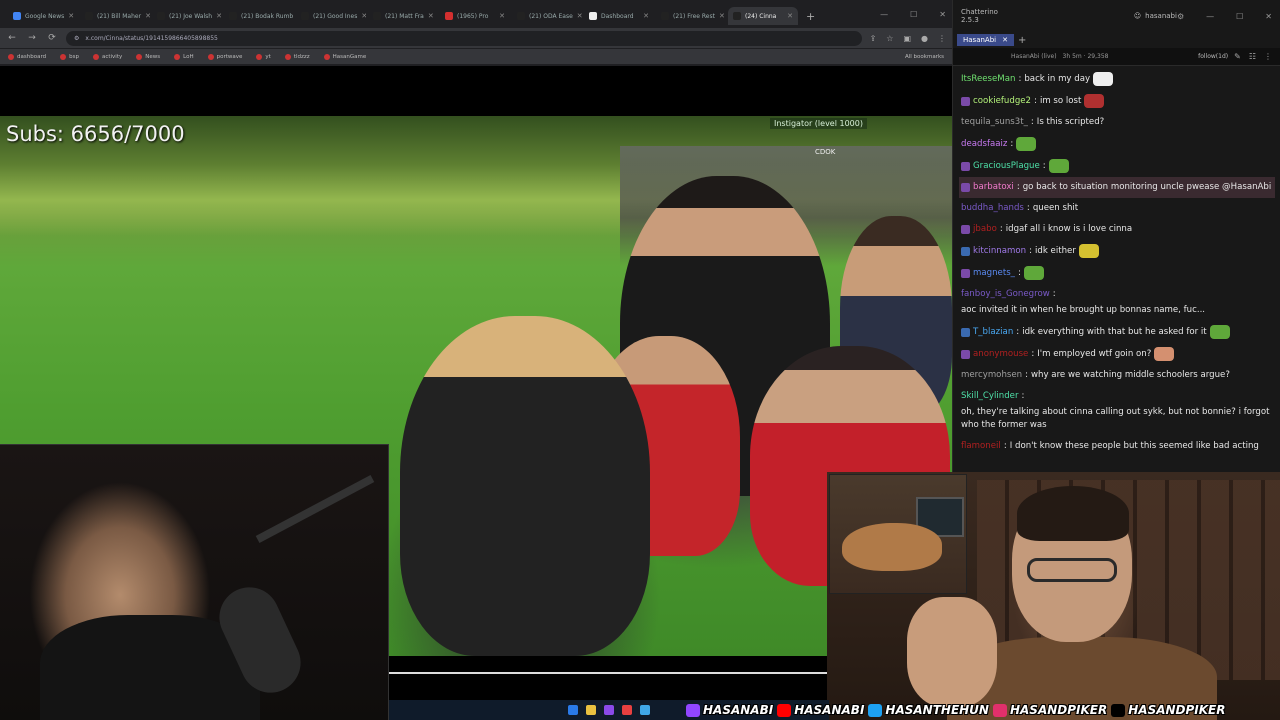 The height and width of the screenshot is (720, 1280). What do you see at coordinates (107, 56) in the screenshot?
I see `bookmark-item: activity` at bounding box center [107, 56].